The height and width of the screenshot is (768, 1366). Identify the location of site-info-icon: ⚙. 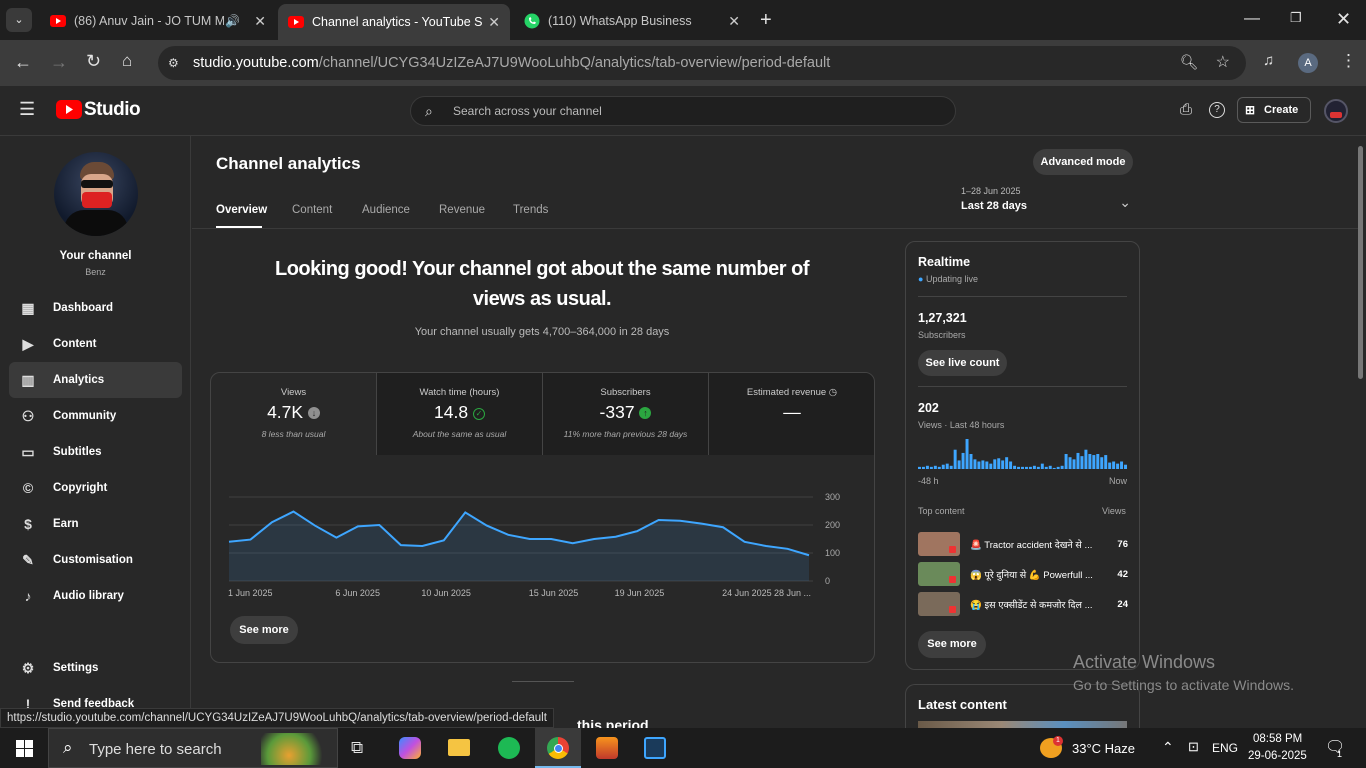
(173, 63).